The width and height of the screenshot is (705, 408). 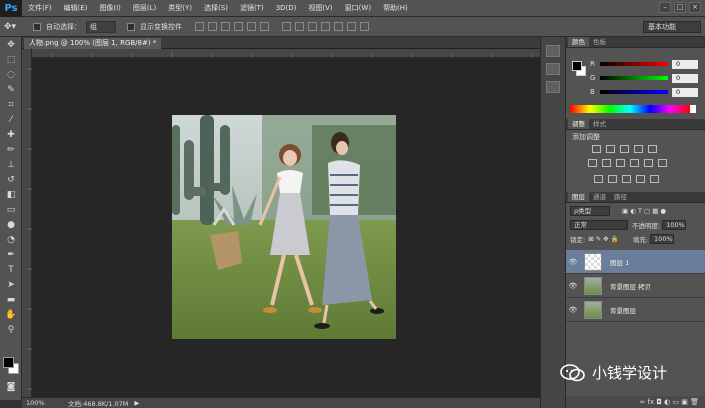 I want to click on green-slider, so click(x=634, y=78).